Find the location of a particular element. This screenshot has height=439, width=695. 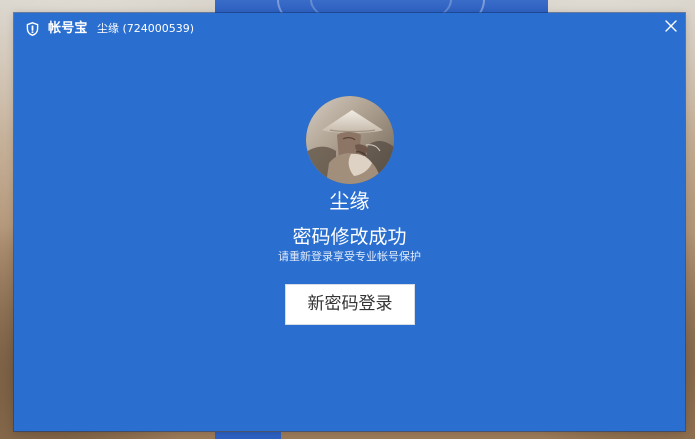

background-window-bottom is located at coordinates (248, 435).